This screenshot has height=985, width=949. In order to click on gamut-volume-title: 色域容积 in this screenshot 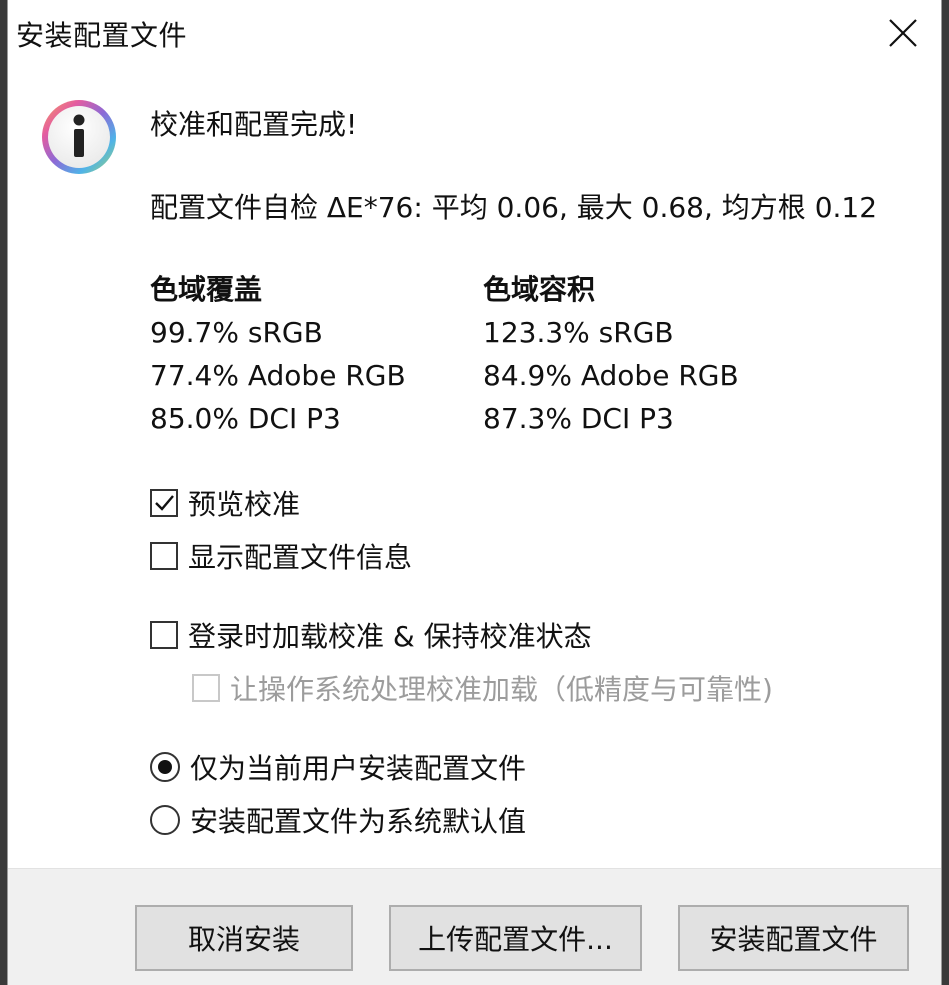, I will do `click(539, 289)`.